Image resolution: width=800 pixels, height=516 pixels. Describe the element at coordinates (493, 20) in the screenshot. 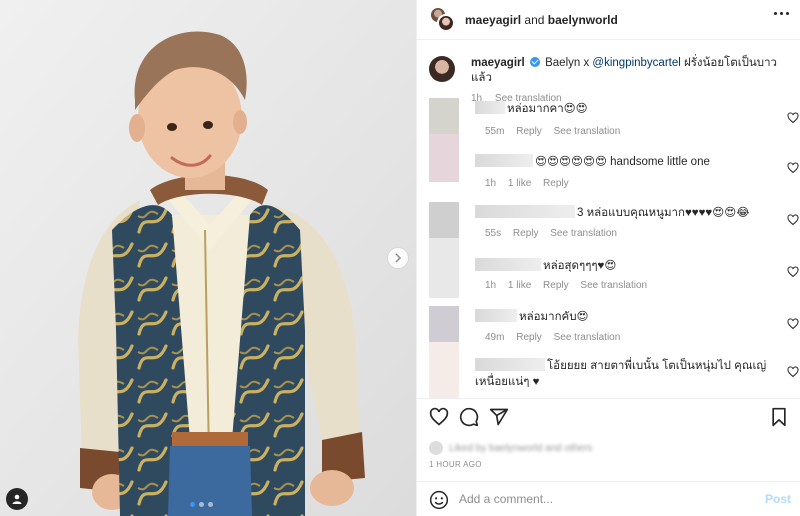

I see `author-link: maeyagirl` at that location.